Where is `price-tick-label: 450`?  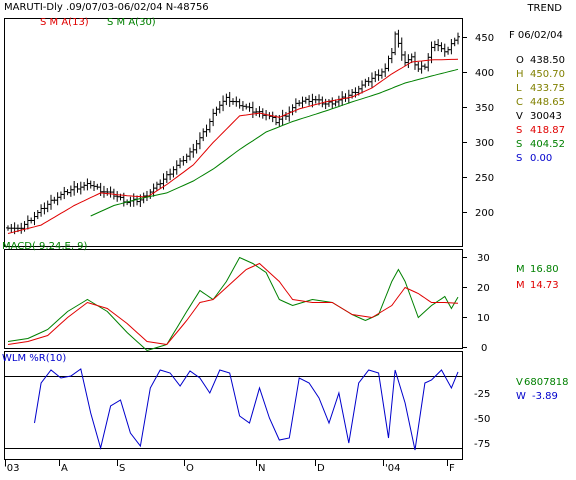 price-tick-label: 450 is located at coordinates (484, 38).